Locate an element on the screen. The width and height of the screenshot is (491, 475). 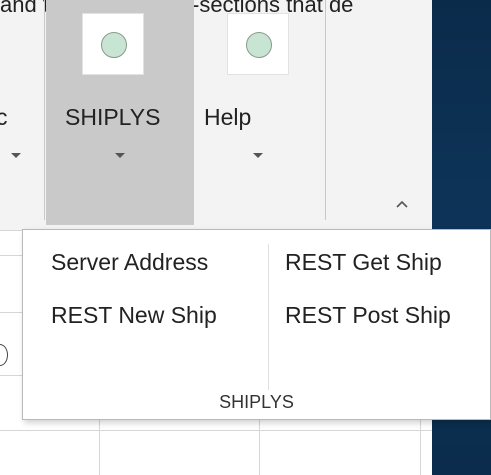
shiplys-icon is located at coordinates (113, 44).